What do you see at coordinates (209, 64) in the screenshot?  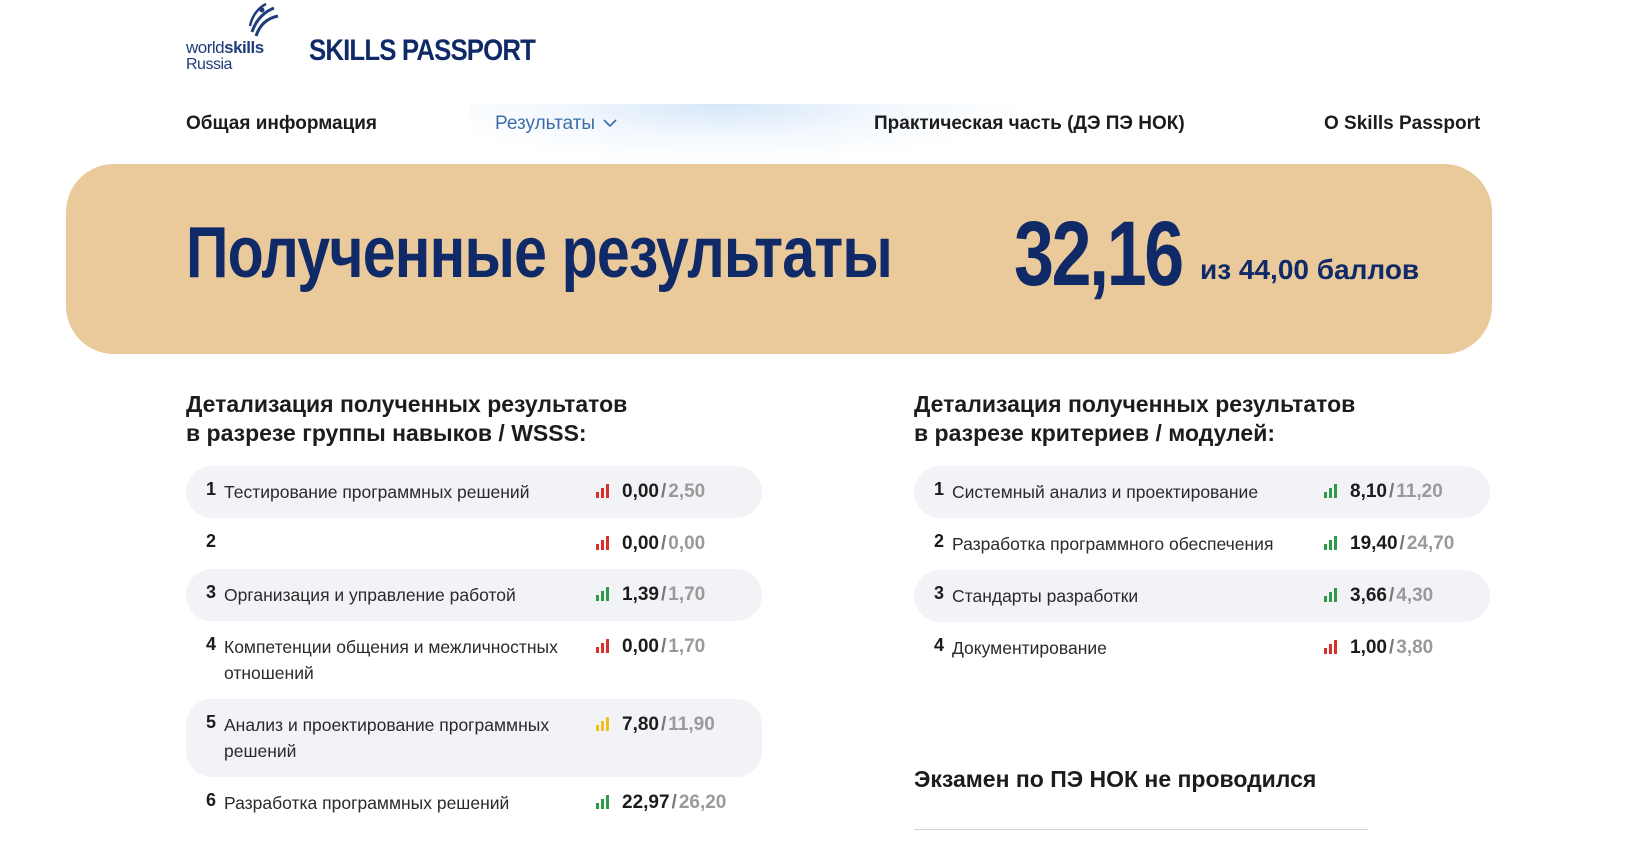 I see `logo-subtitle: Russia` at bounding box center [209, 64].